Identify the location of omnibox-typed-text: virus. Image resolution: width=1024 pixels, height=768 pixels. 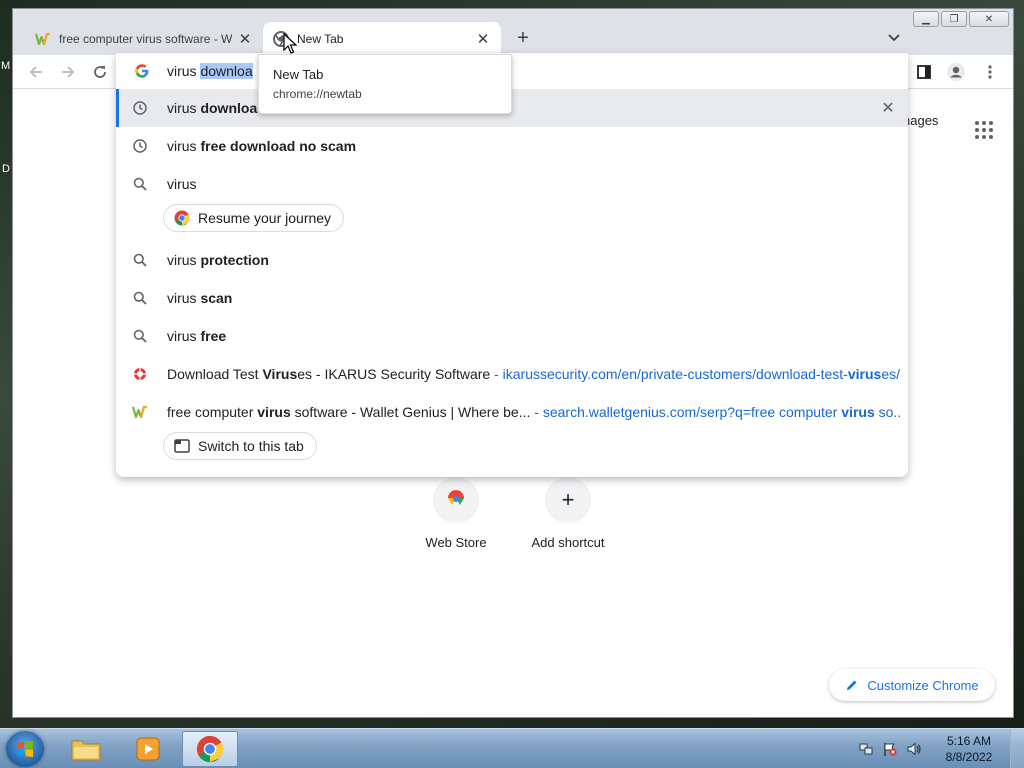
(184, 71).